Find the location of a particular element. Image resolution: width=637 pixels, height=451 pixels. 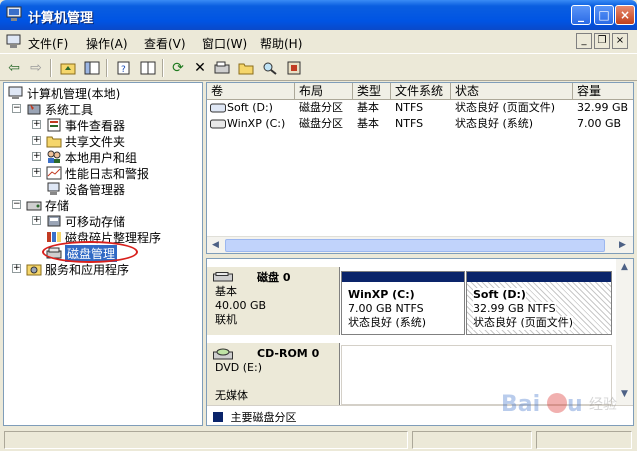

tree-node-system-tools: 系统工具 is located at coordinates (59, 109).